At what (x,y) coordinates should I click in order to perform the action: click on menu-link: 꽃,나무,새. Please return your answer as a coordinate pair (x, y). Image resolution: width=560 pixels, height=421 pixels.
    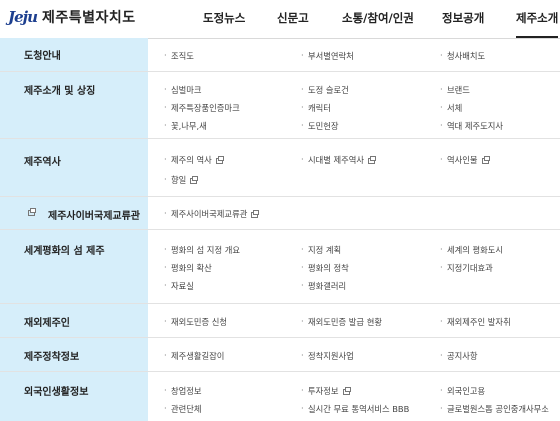
    Looking at the image, I should click on (185, 126).